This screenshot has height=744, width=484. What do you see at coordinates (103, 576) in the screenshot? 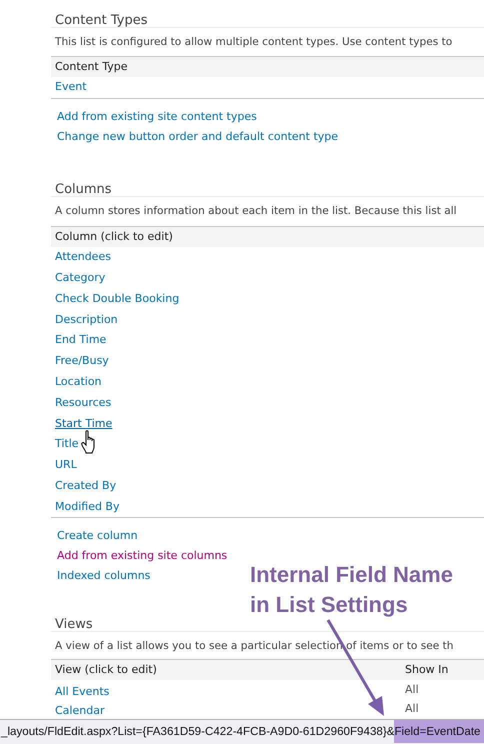
I see `action-link: Indexed columns` at bounding box center [103, 576].